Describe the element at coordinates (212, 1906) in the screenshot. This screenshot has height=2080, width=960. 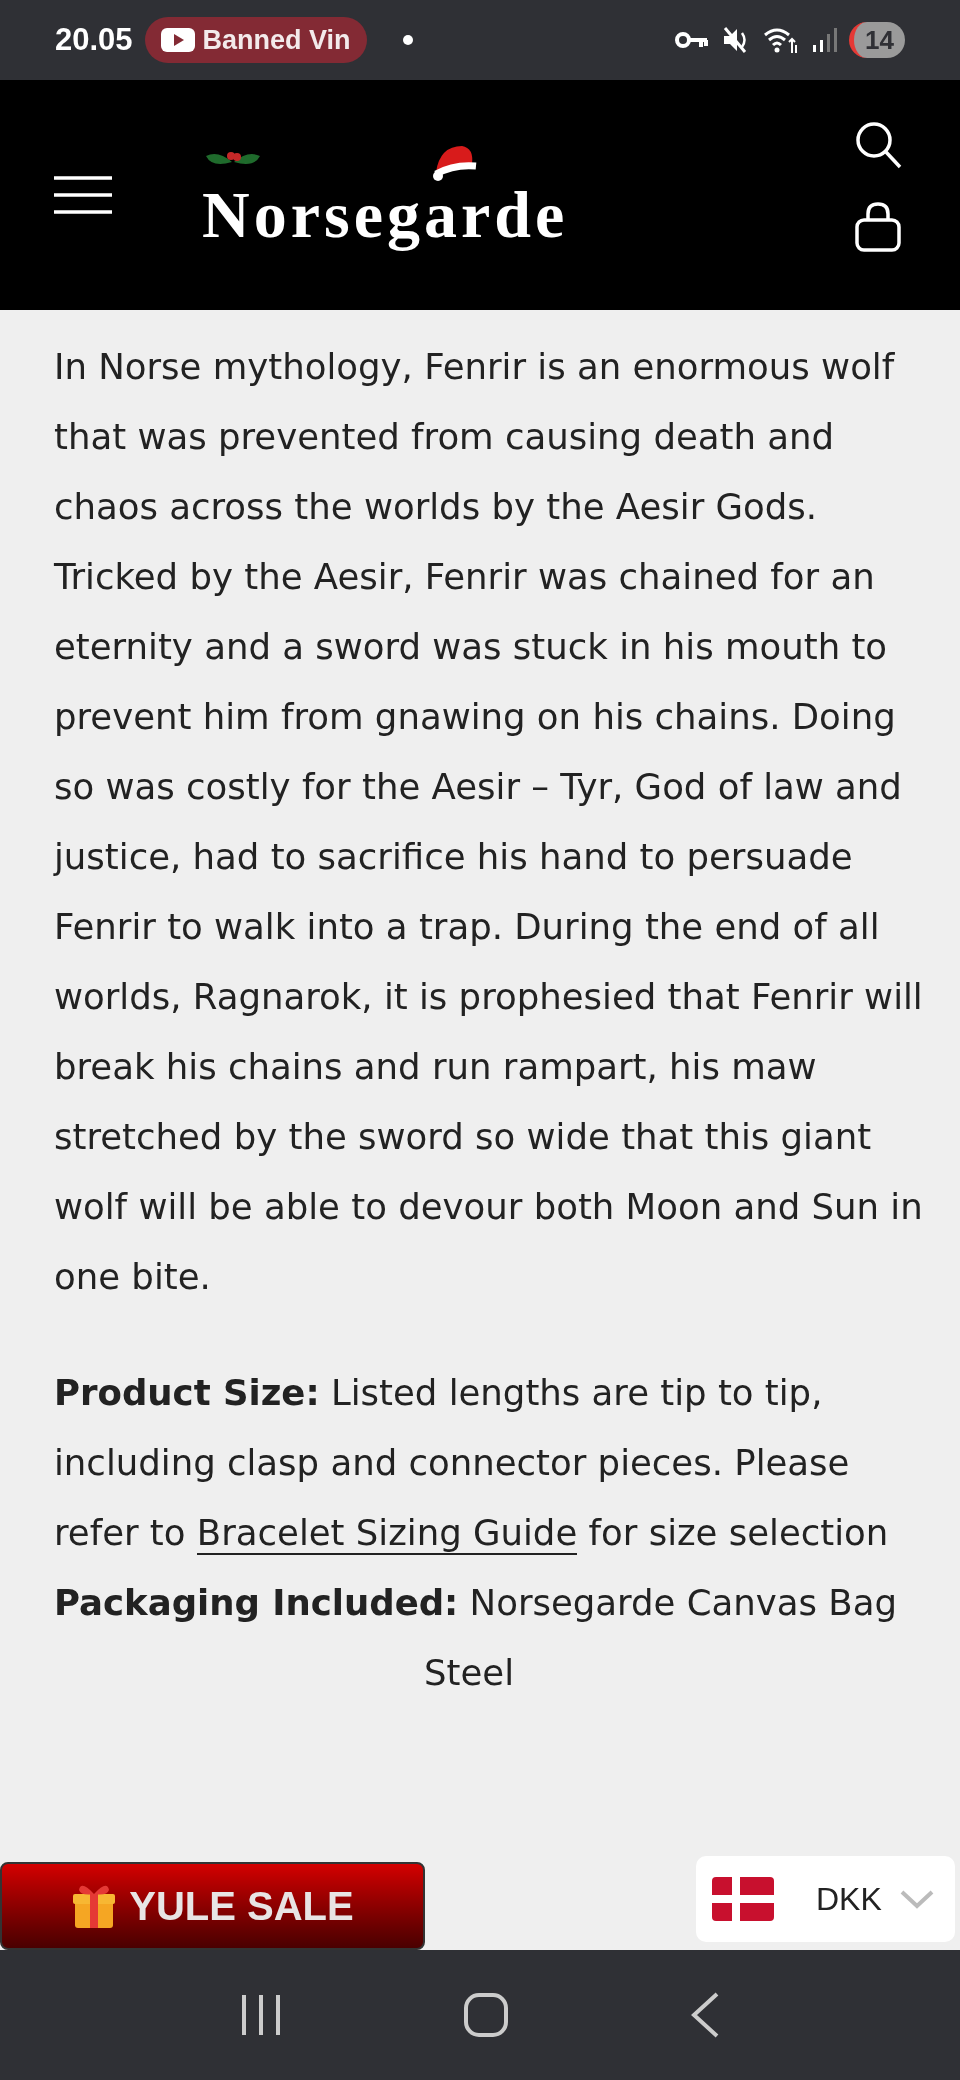
I see `yule-sale-button: YULE SALE` at that location.